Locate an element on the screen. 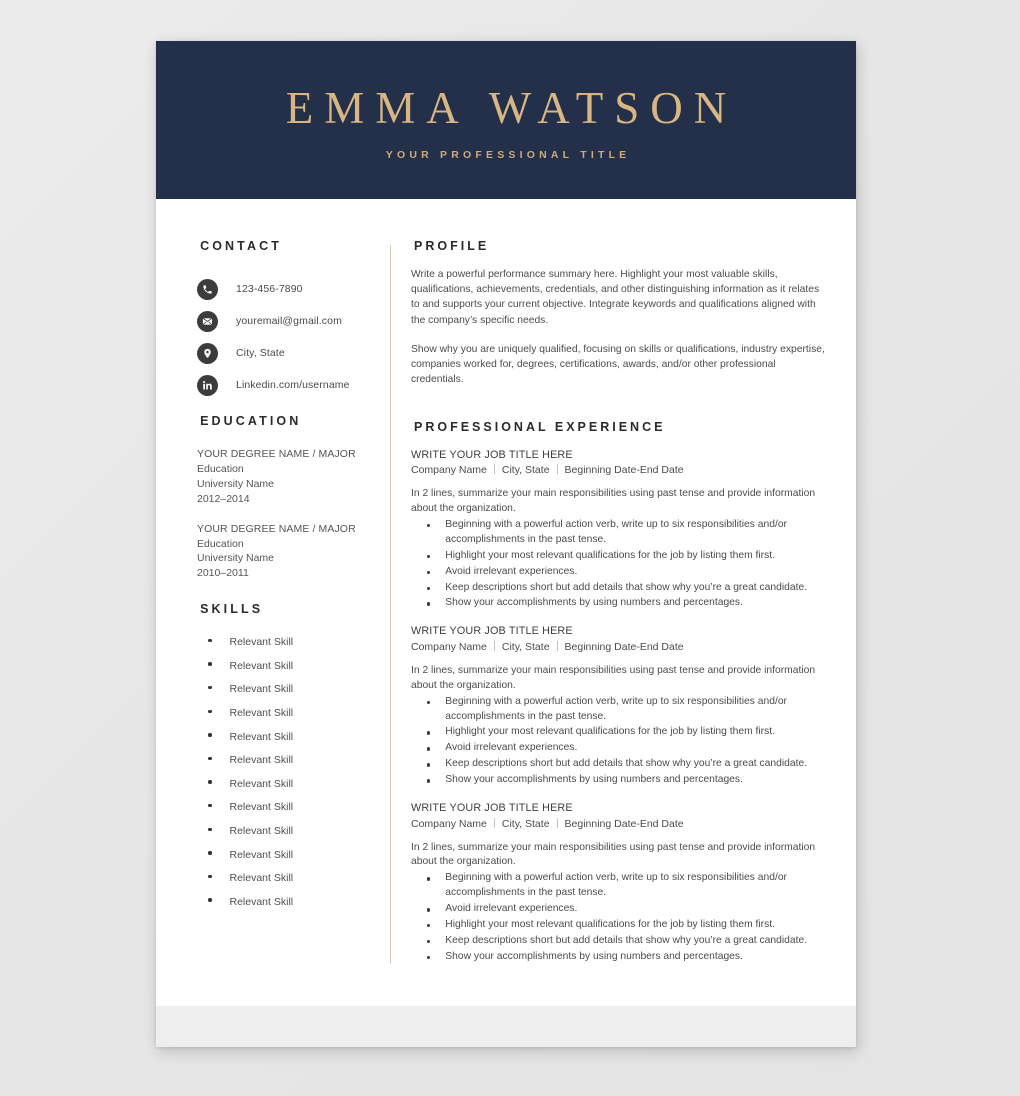 This screenshot has height=1096, width=1020. contact-item-location: City, State is located at coordinates (288, 353).